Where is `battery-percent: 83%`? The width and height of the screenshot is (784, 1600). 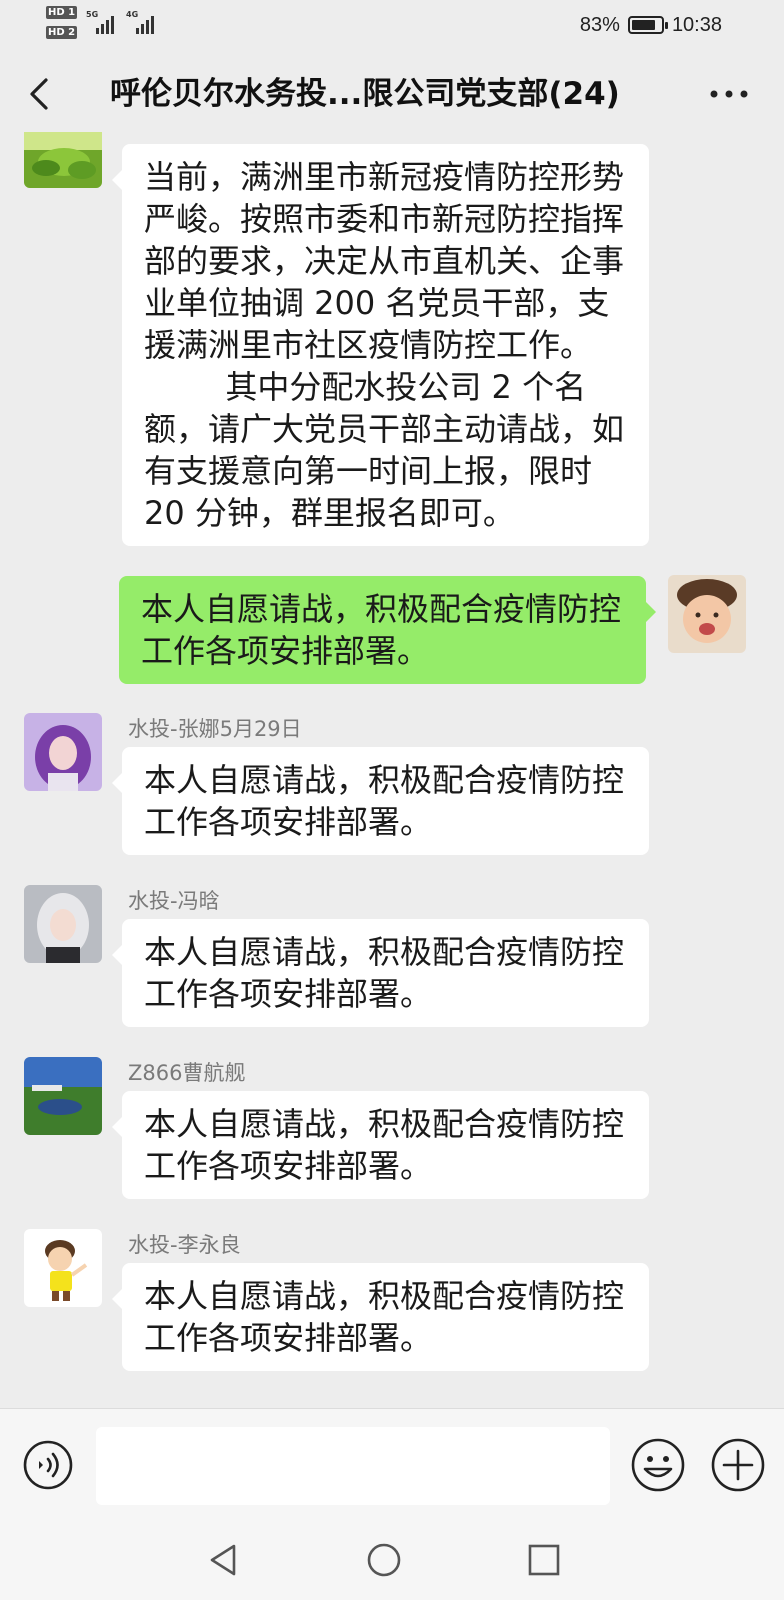
battery-percent: 83% is located at coordinates (599, 24).